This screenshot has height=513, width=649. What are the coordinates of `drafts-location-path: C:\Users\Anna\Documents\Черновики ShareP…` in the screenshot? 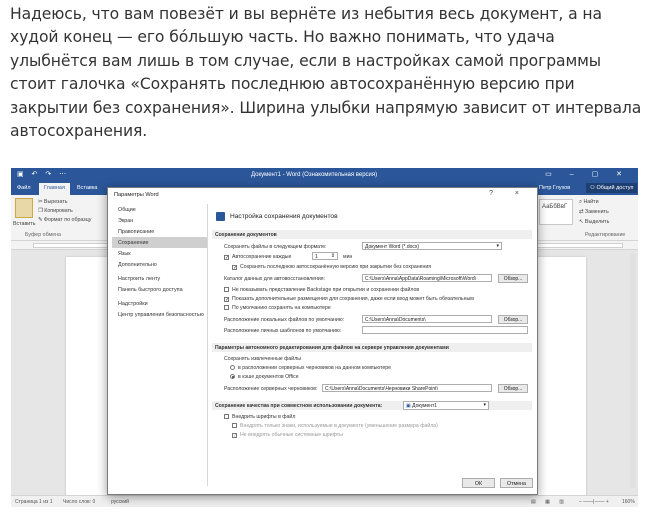 It's located at (381, 389).